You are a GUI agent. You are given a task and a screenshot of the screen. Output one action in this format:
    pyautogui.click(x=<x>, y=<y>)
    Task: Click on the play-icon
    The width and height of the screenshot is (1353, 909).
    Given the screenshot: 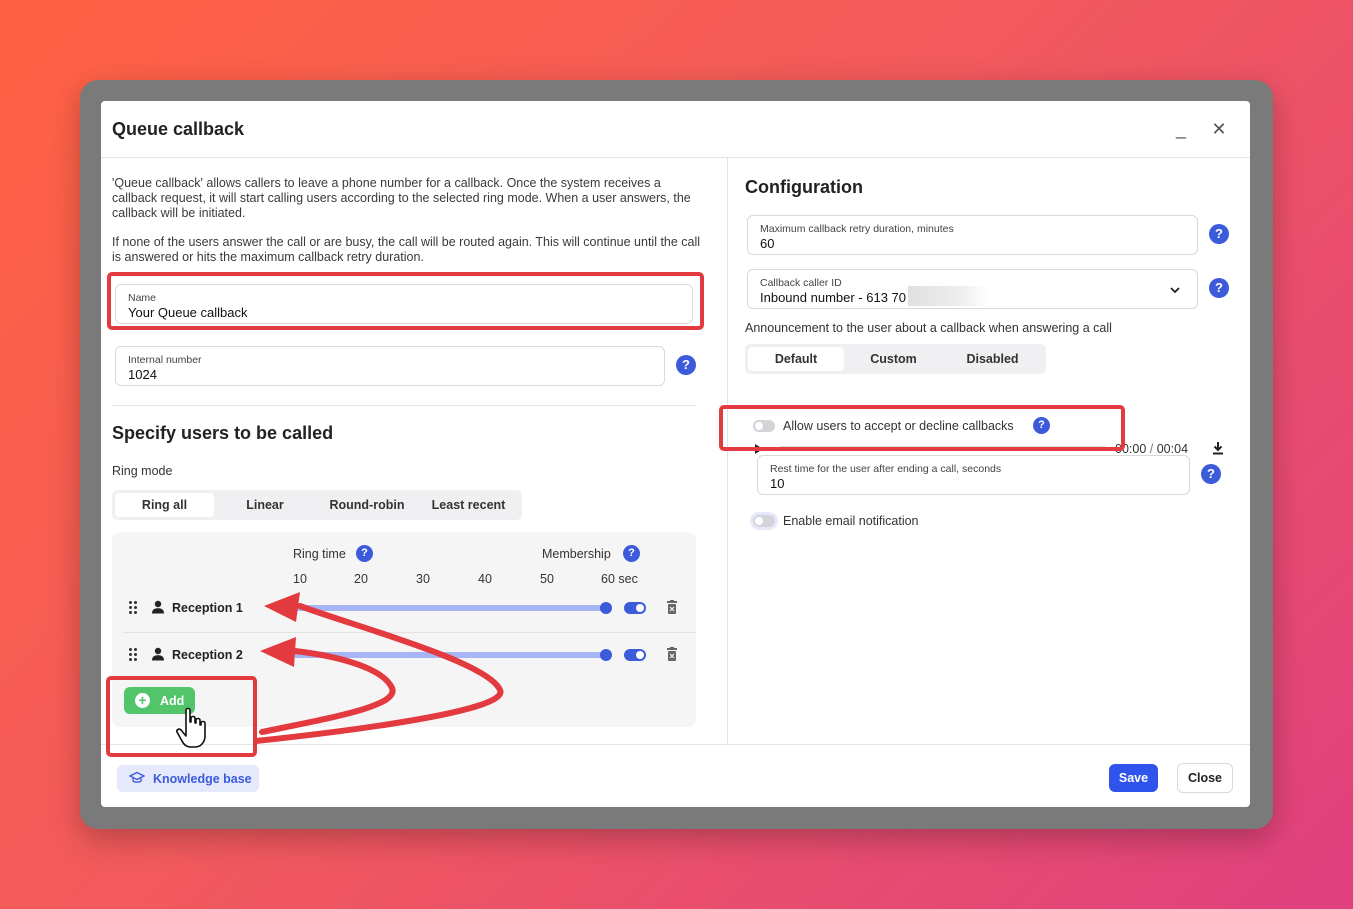 What is the action you would take?
    pyautogui.click(x=759, y=449)
    